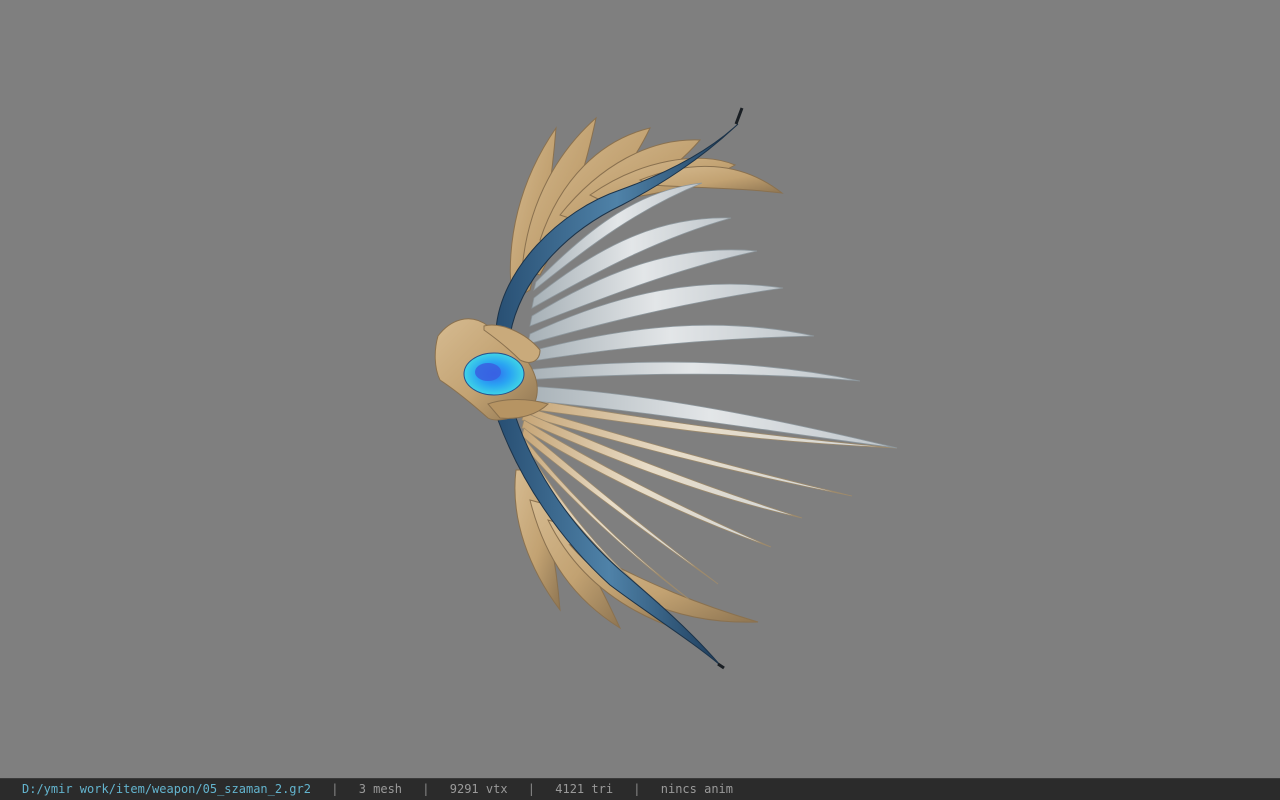  I want to click on animation-status-label: nincs anim, so click(696, 789).